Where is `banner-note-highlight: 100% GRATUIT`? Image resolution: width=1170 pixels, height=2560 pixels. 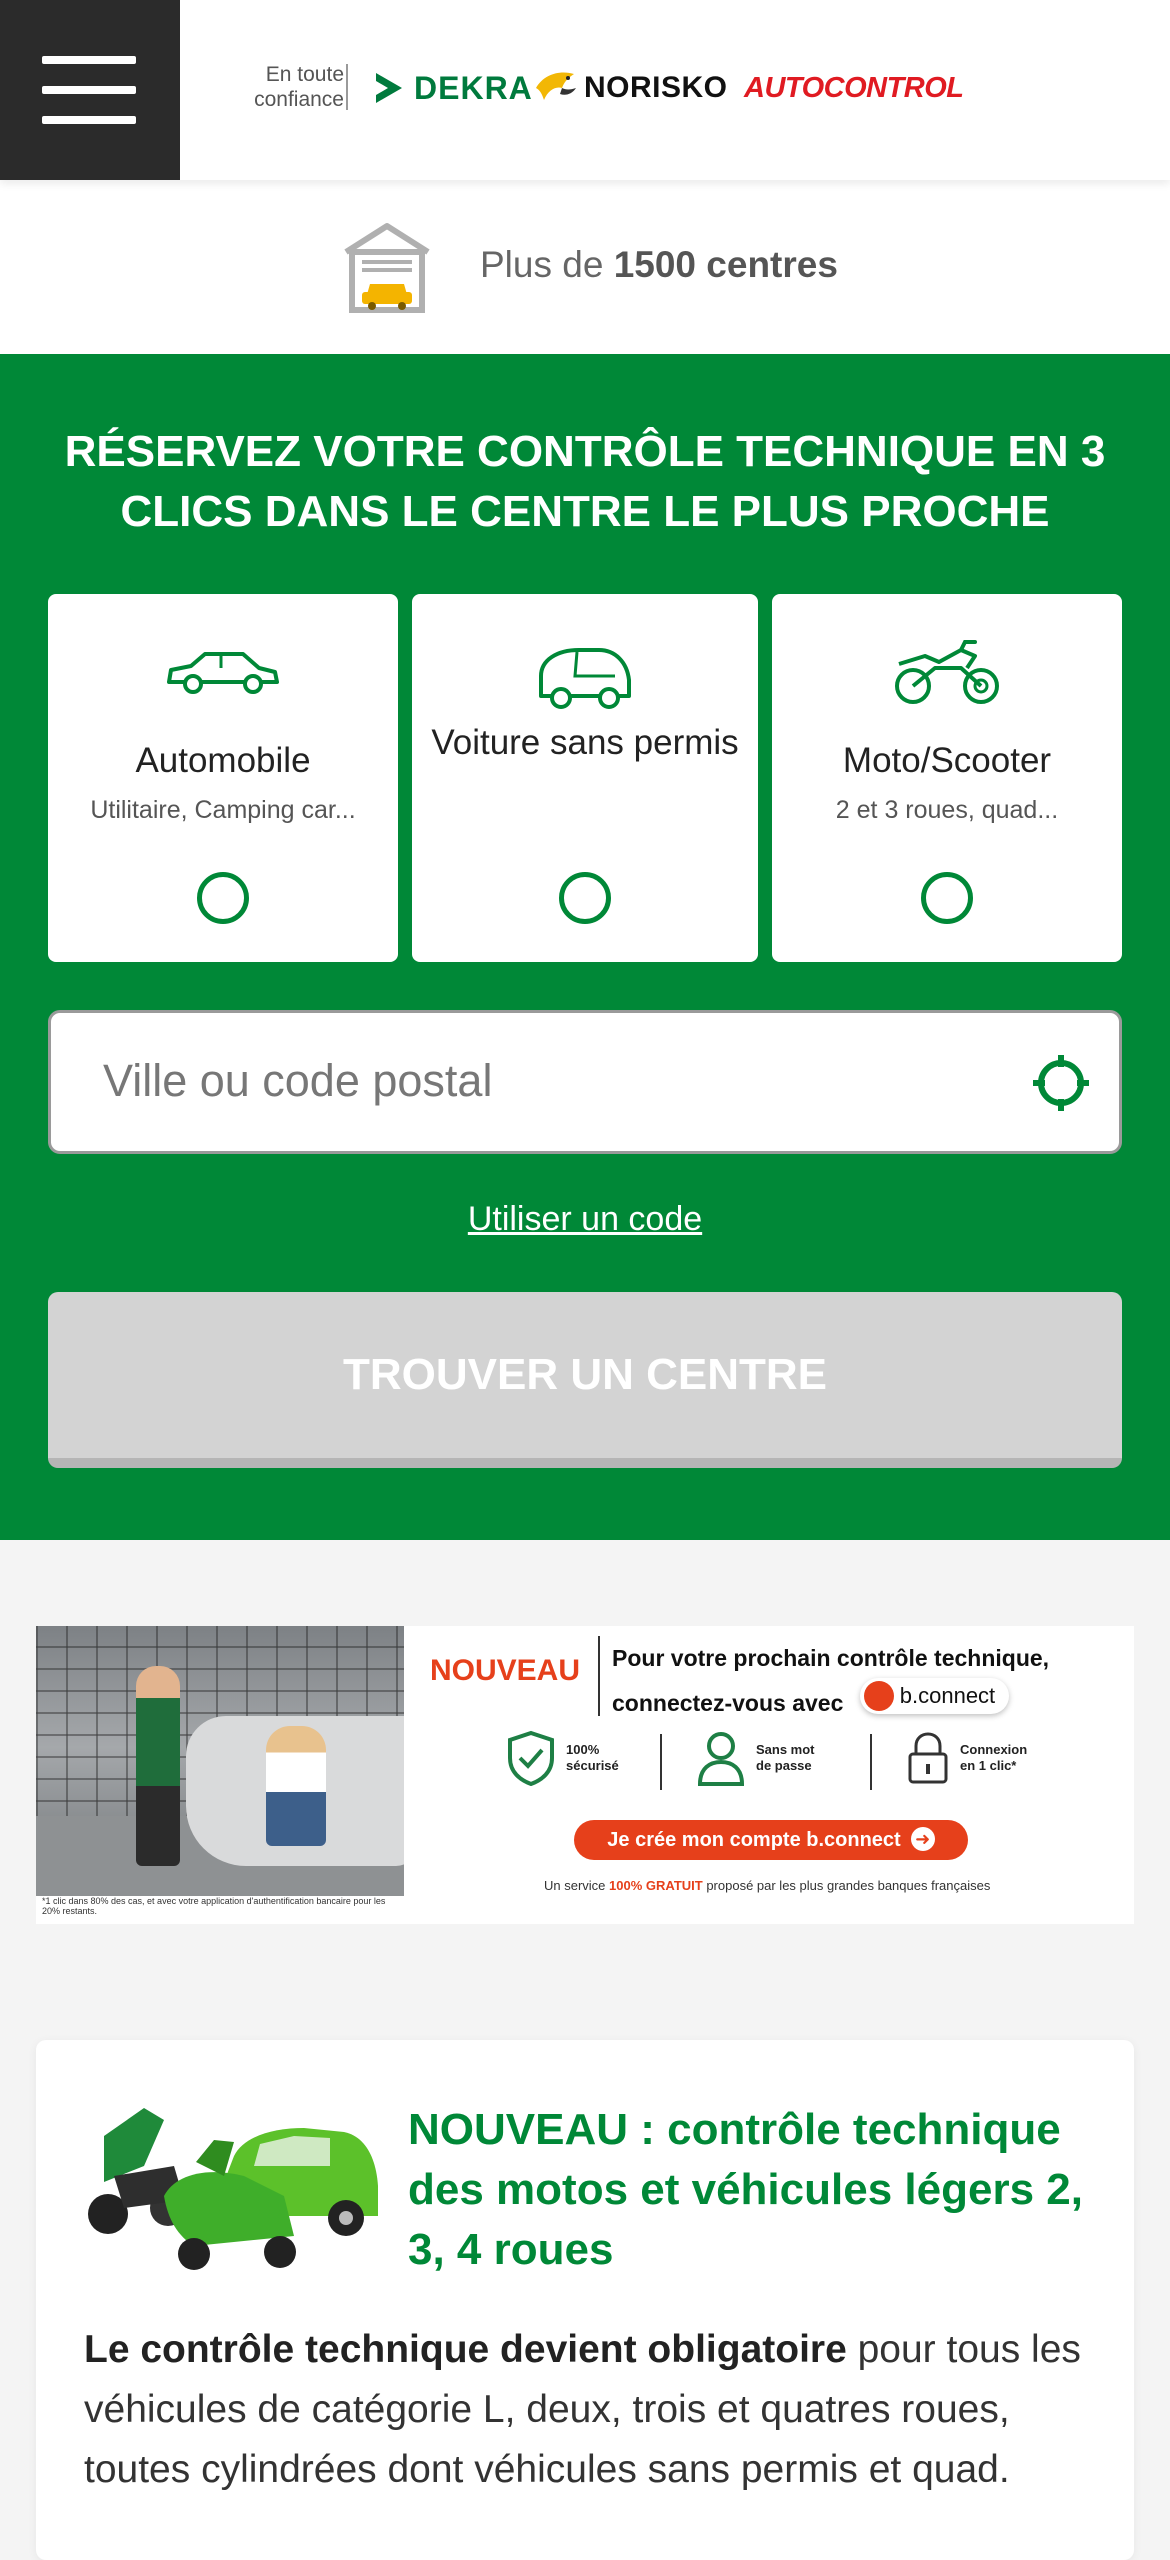
banner-note-highlight: 100% GRATUIT is located at coordinates (656, 1885).